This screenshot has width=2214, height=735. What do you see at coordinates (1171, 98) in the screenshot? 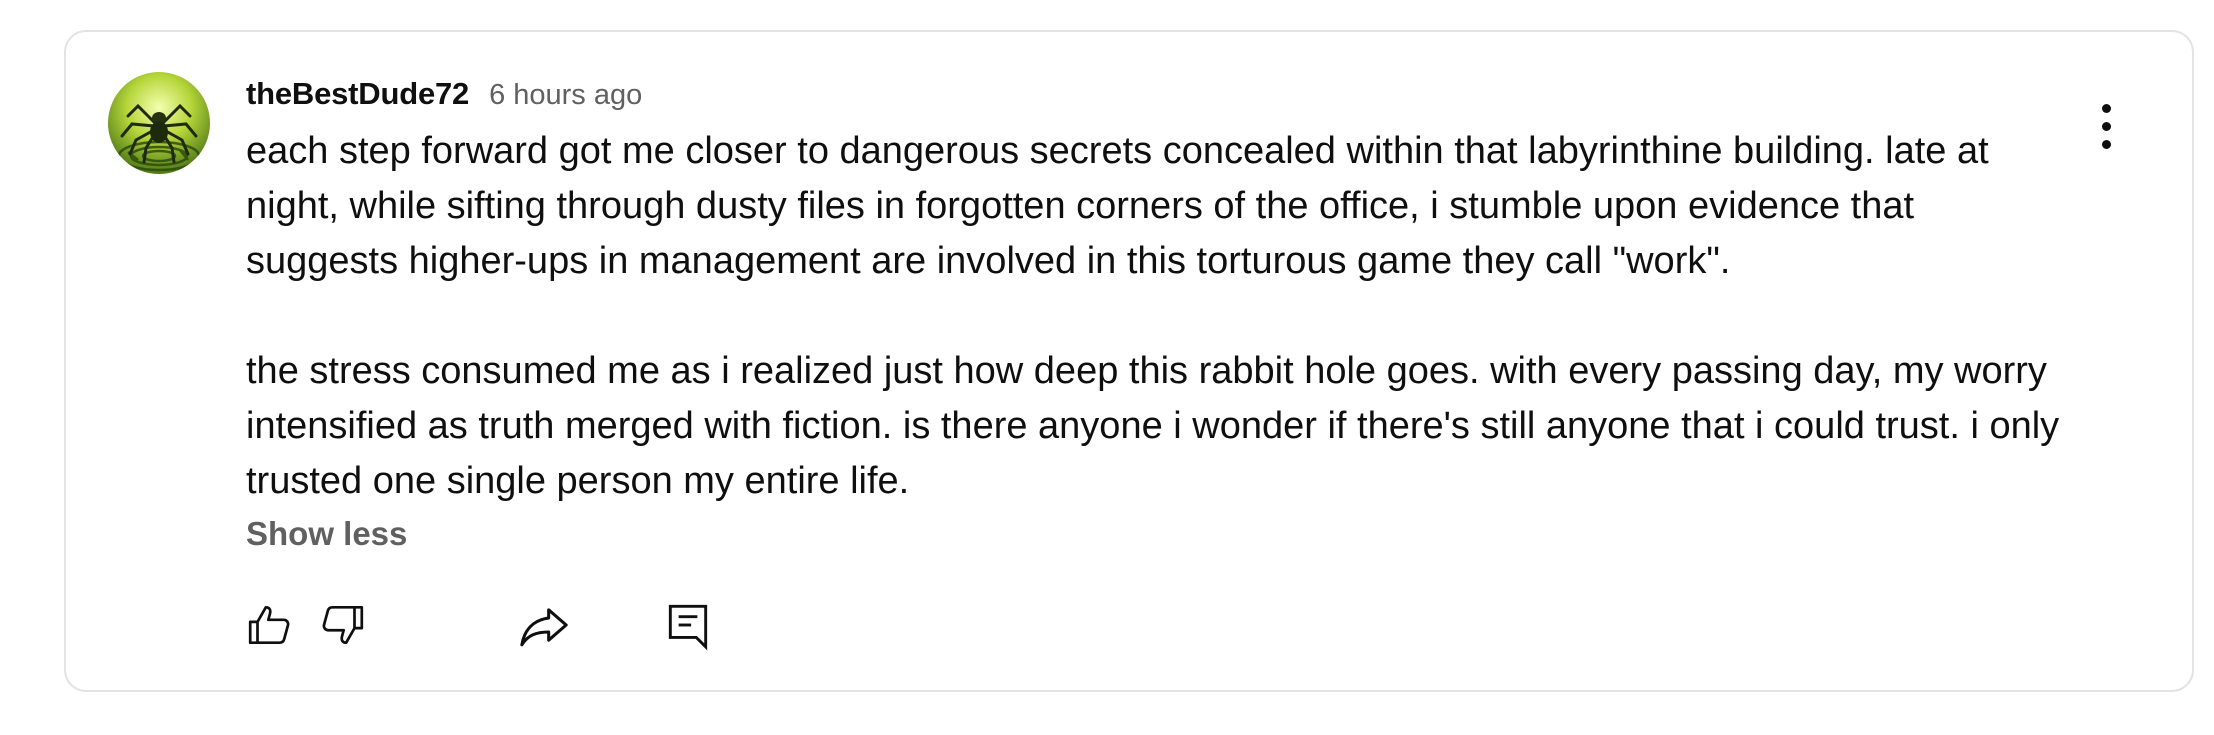
I see `comment-header: theBestDude72 6 hours ago` at bounding box center [1171, 98].